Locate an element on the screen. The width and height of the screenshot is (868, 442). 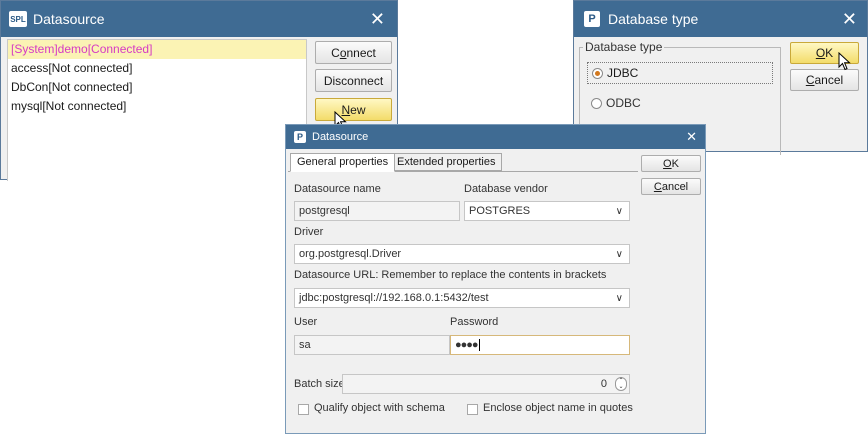
datasource-properties-titlebar: P Datasource ✕ is located at coordinates (495, 137).